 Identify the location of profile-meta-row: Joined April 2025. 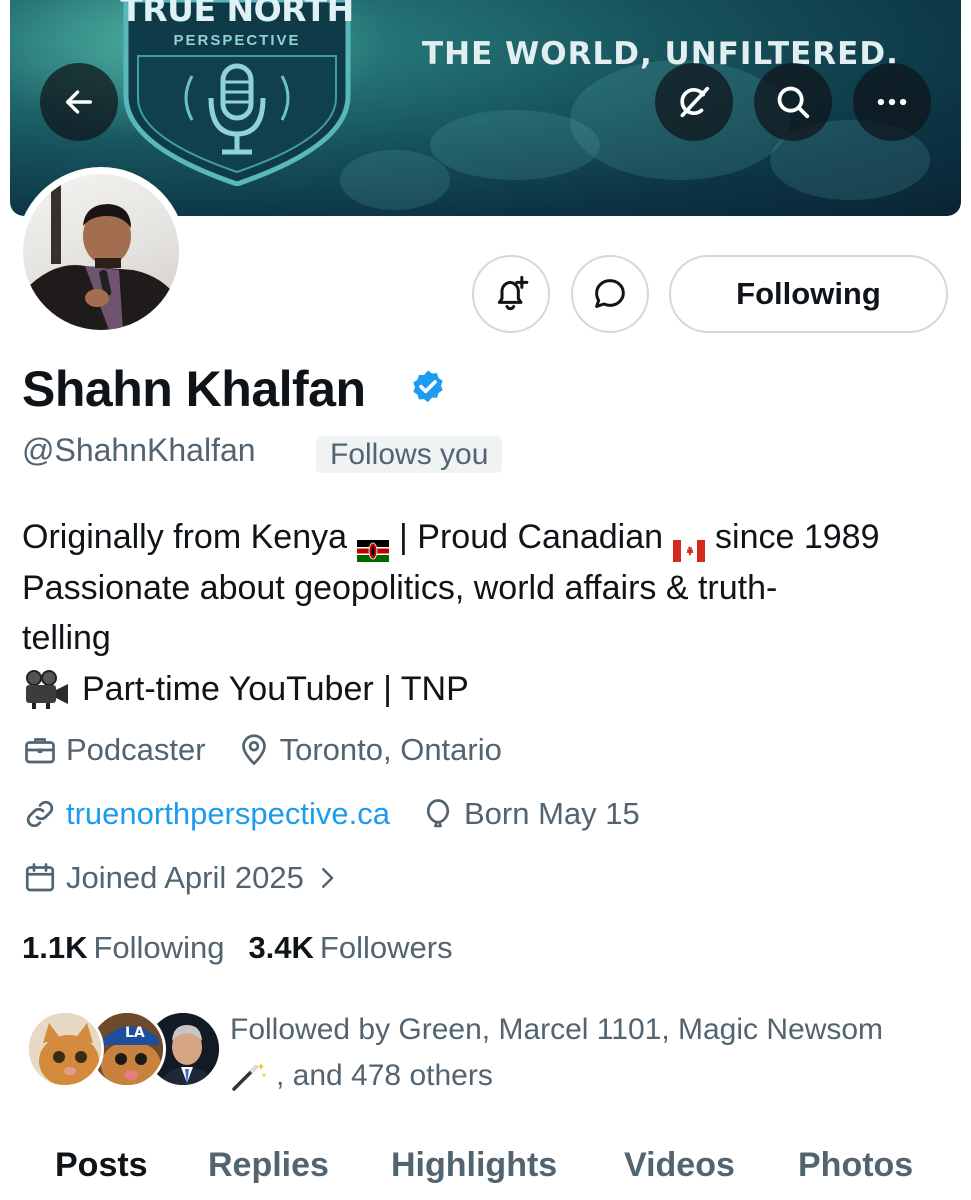
(201, 878).